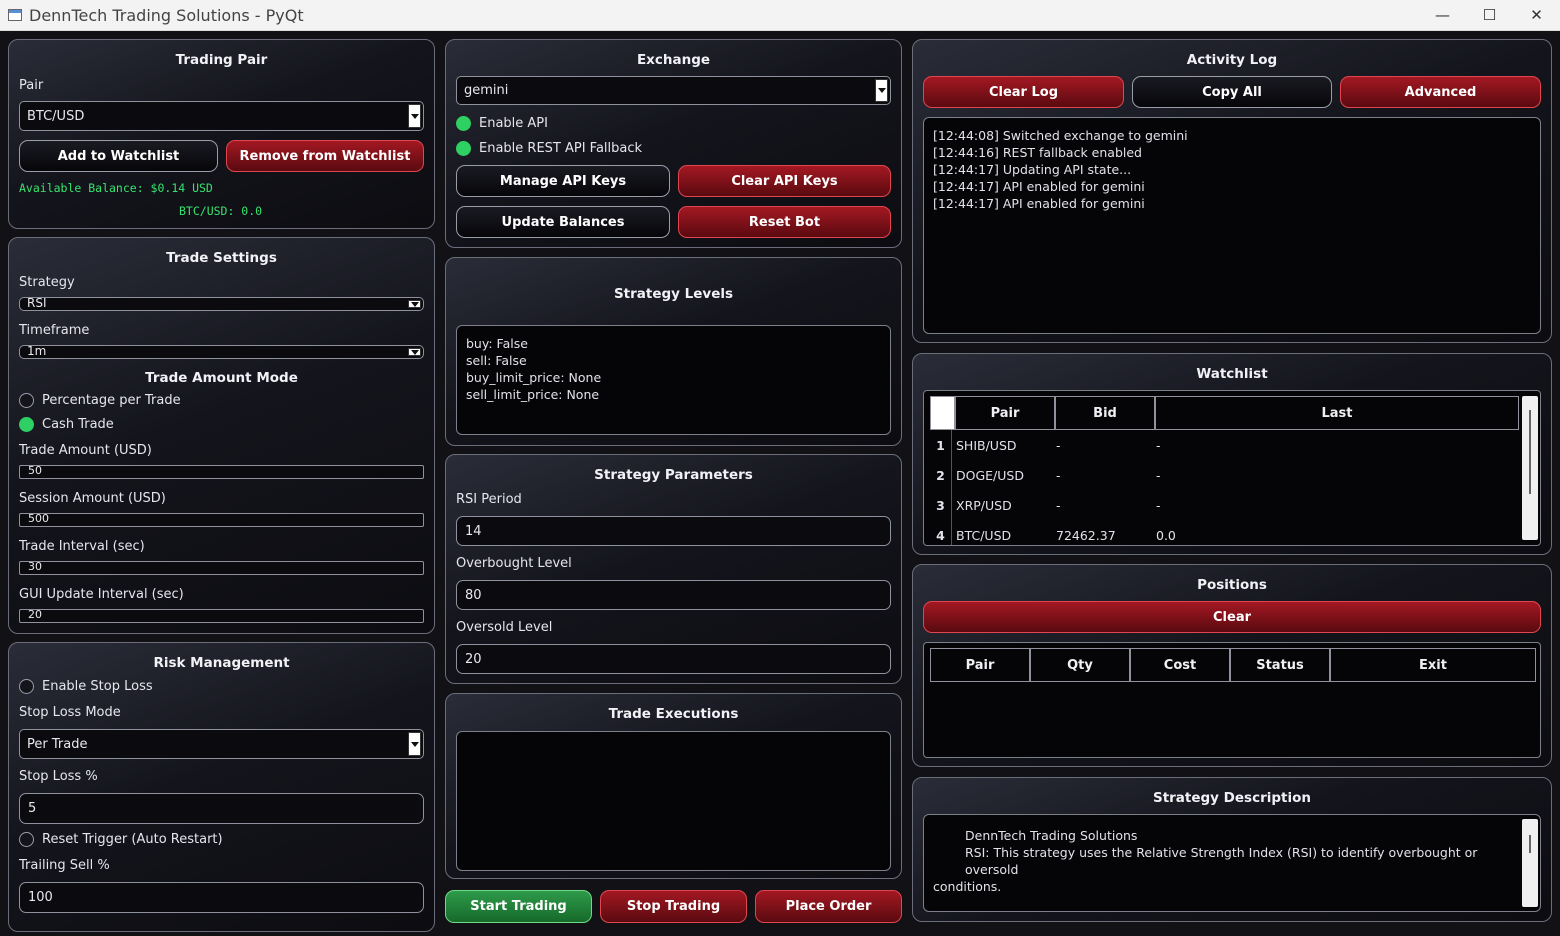  I want to click on clear-api-keys-button: Clear API Keys, so click(784, 181).